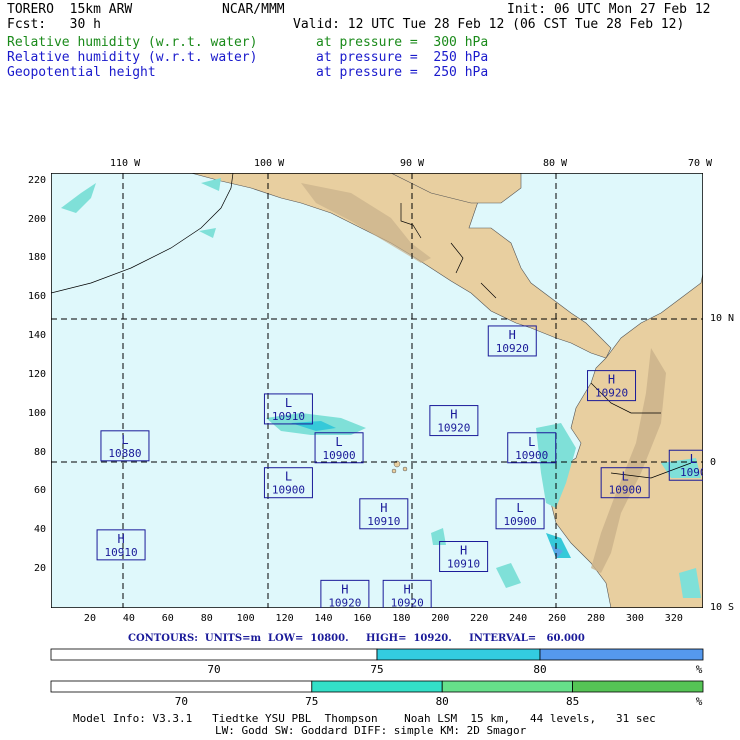 The image size is (740, 740). What do you see at coordinates (518, 618) in the screenshot?
I see `x-tick-label: 240` at bounding box center [518, 618].